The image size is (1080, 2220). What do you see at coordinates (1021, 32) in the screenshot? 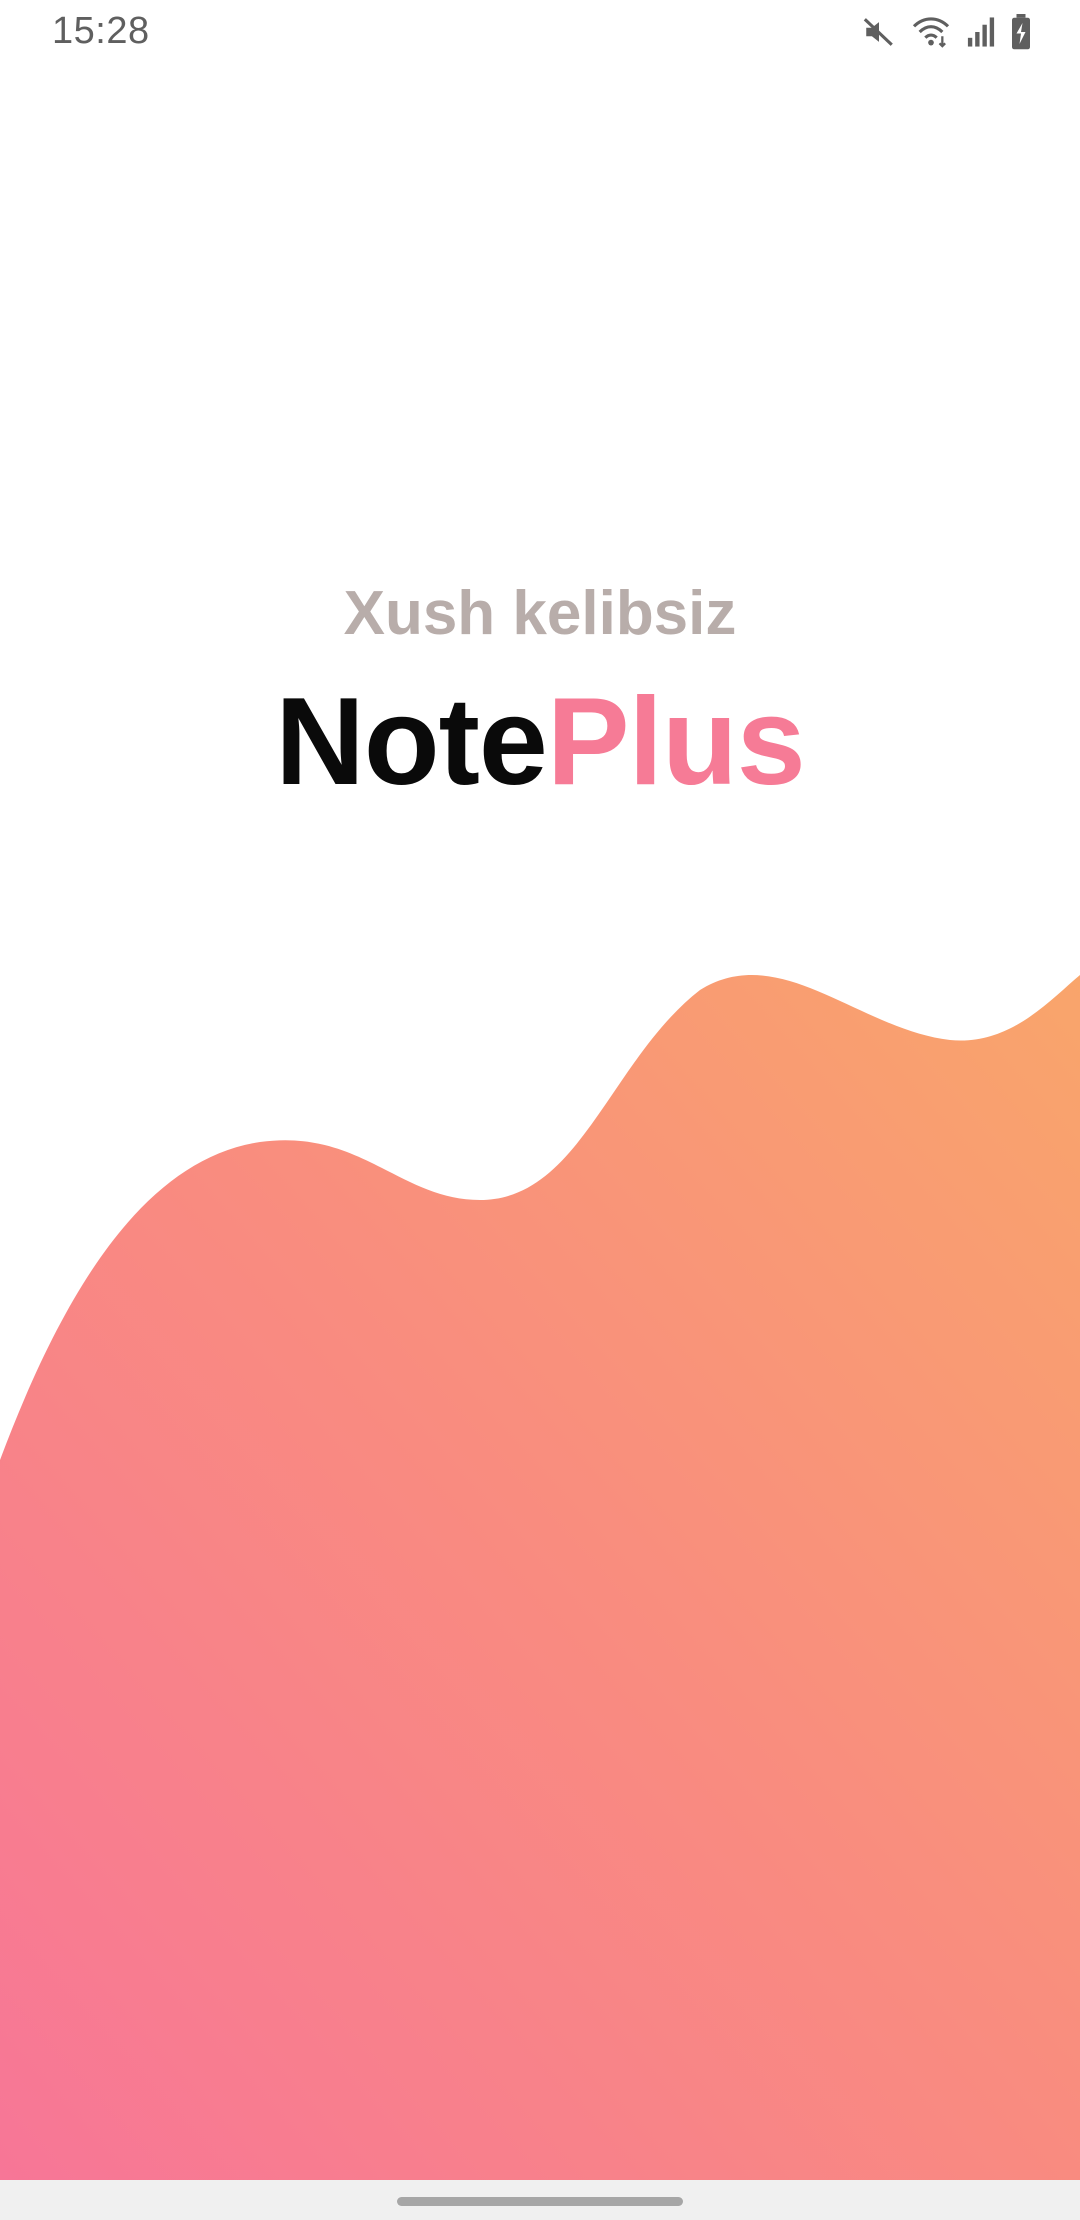
I see `battery-charging-icon` at bounding box center [1021, 32].